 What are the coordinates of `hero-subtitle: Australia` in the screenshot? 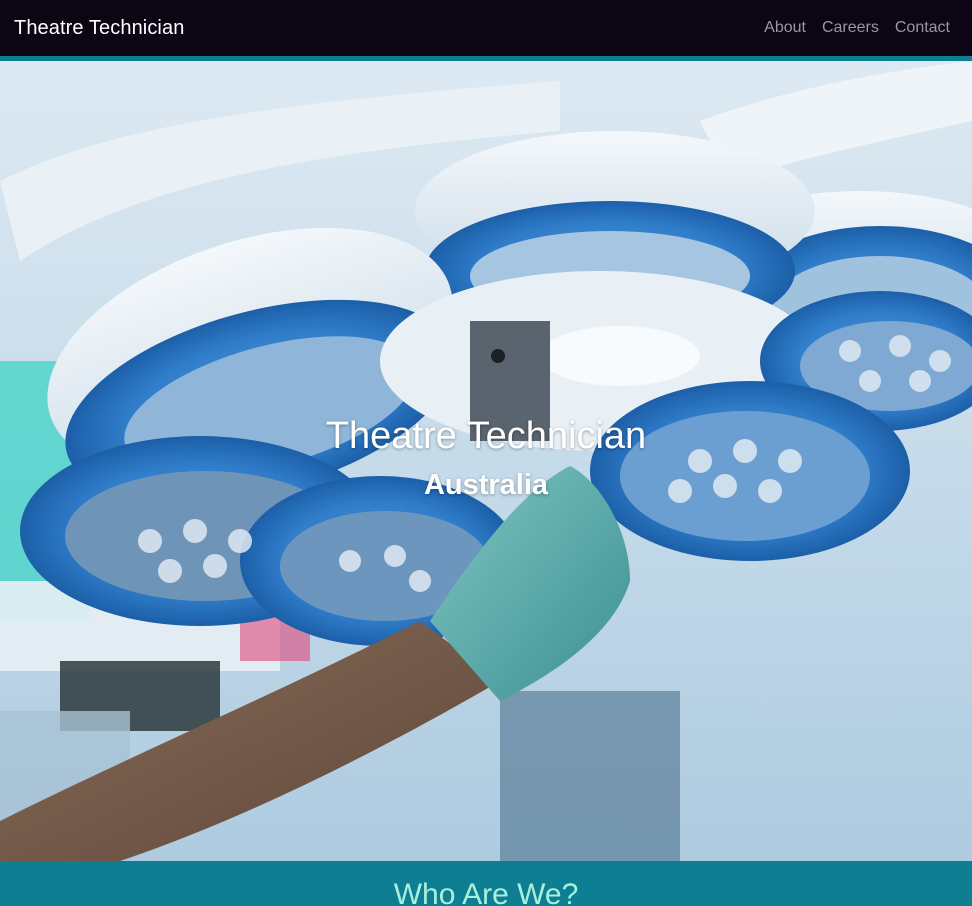 It's located at (486, 485).